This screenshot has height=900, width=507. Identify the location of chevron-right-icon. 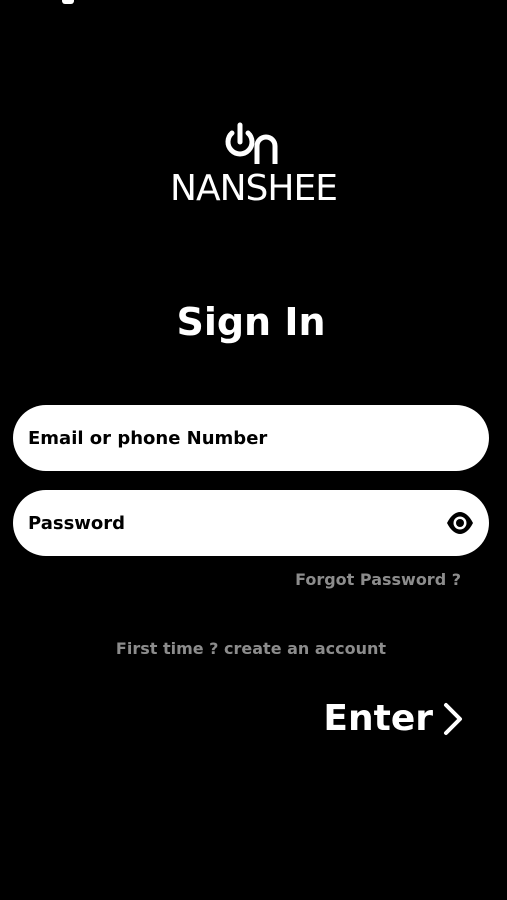
(453, 719).